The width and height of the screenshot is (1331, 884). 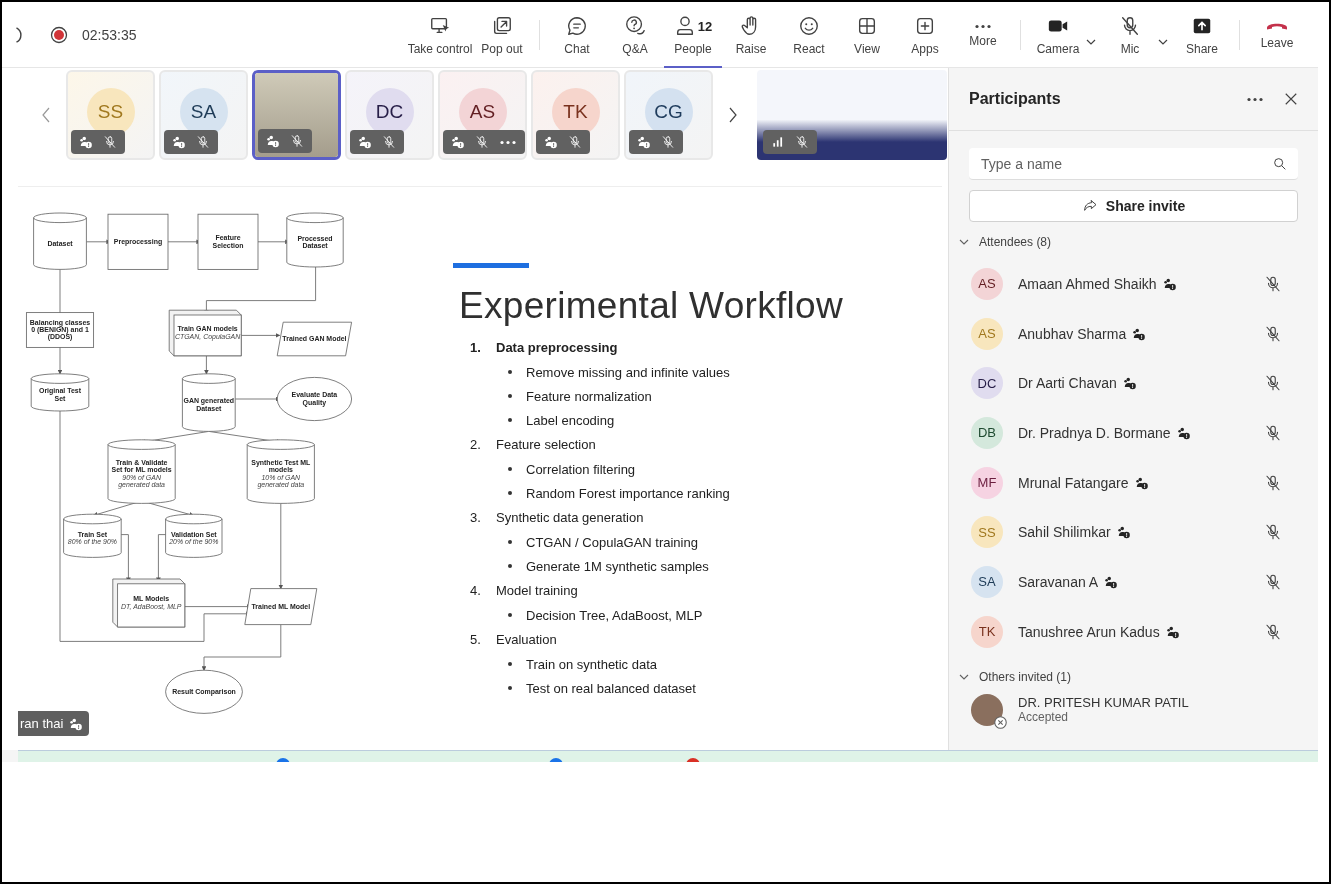 I want to click on declined-badge-icon, so click(x=1000, y=722).